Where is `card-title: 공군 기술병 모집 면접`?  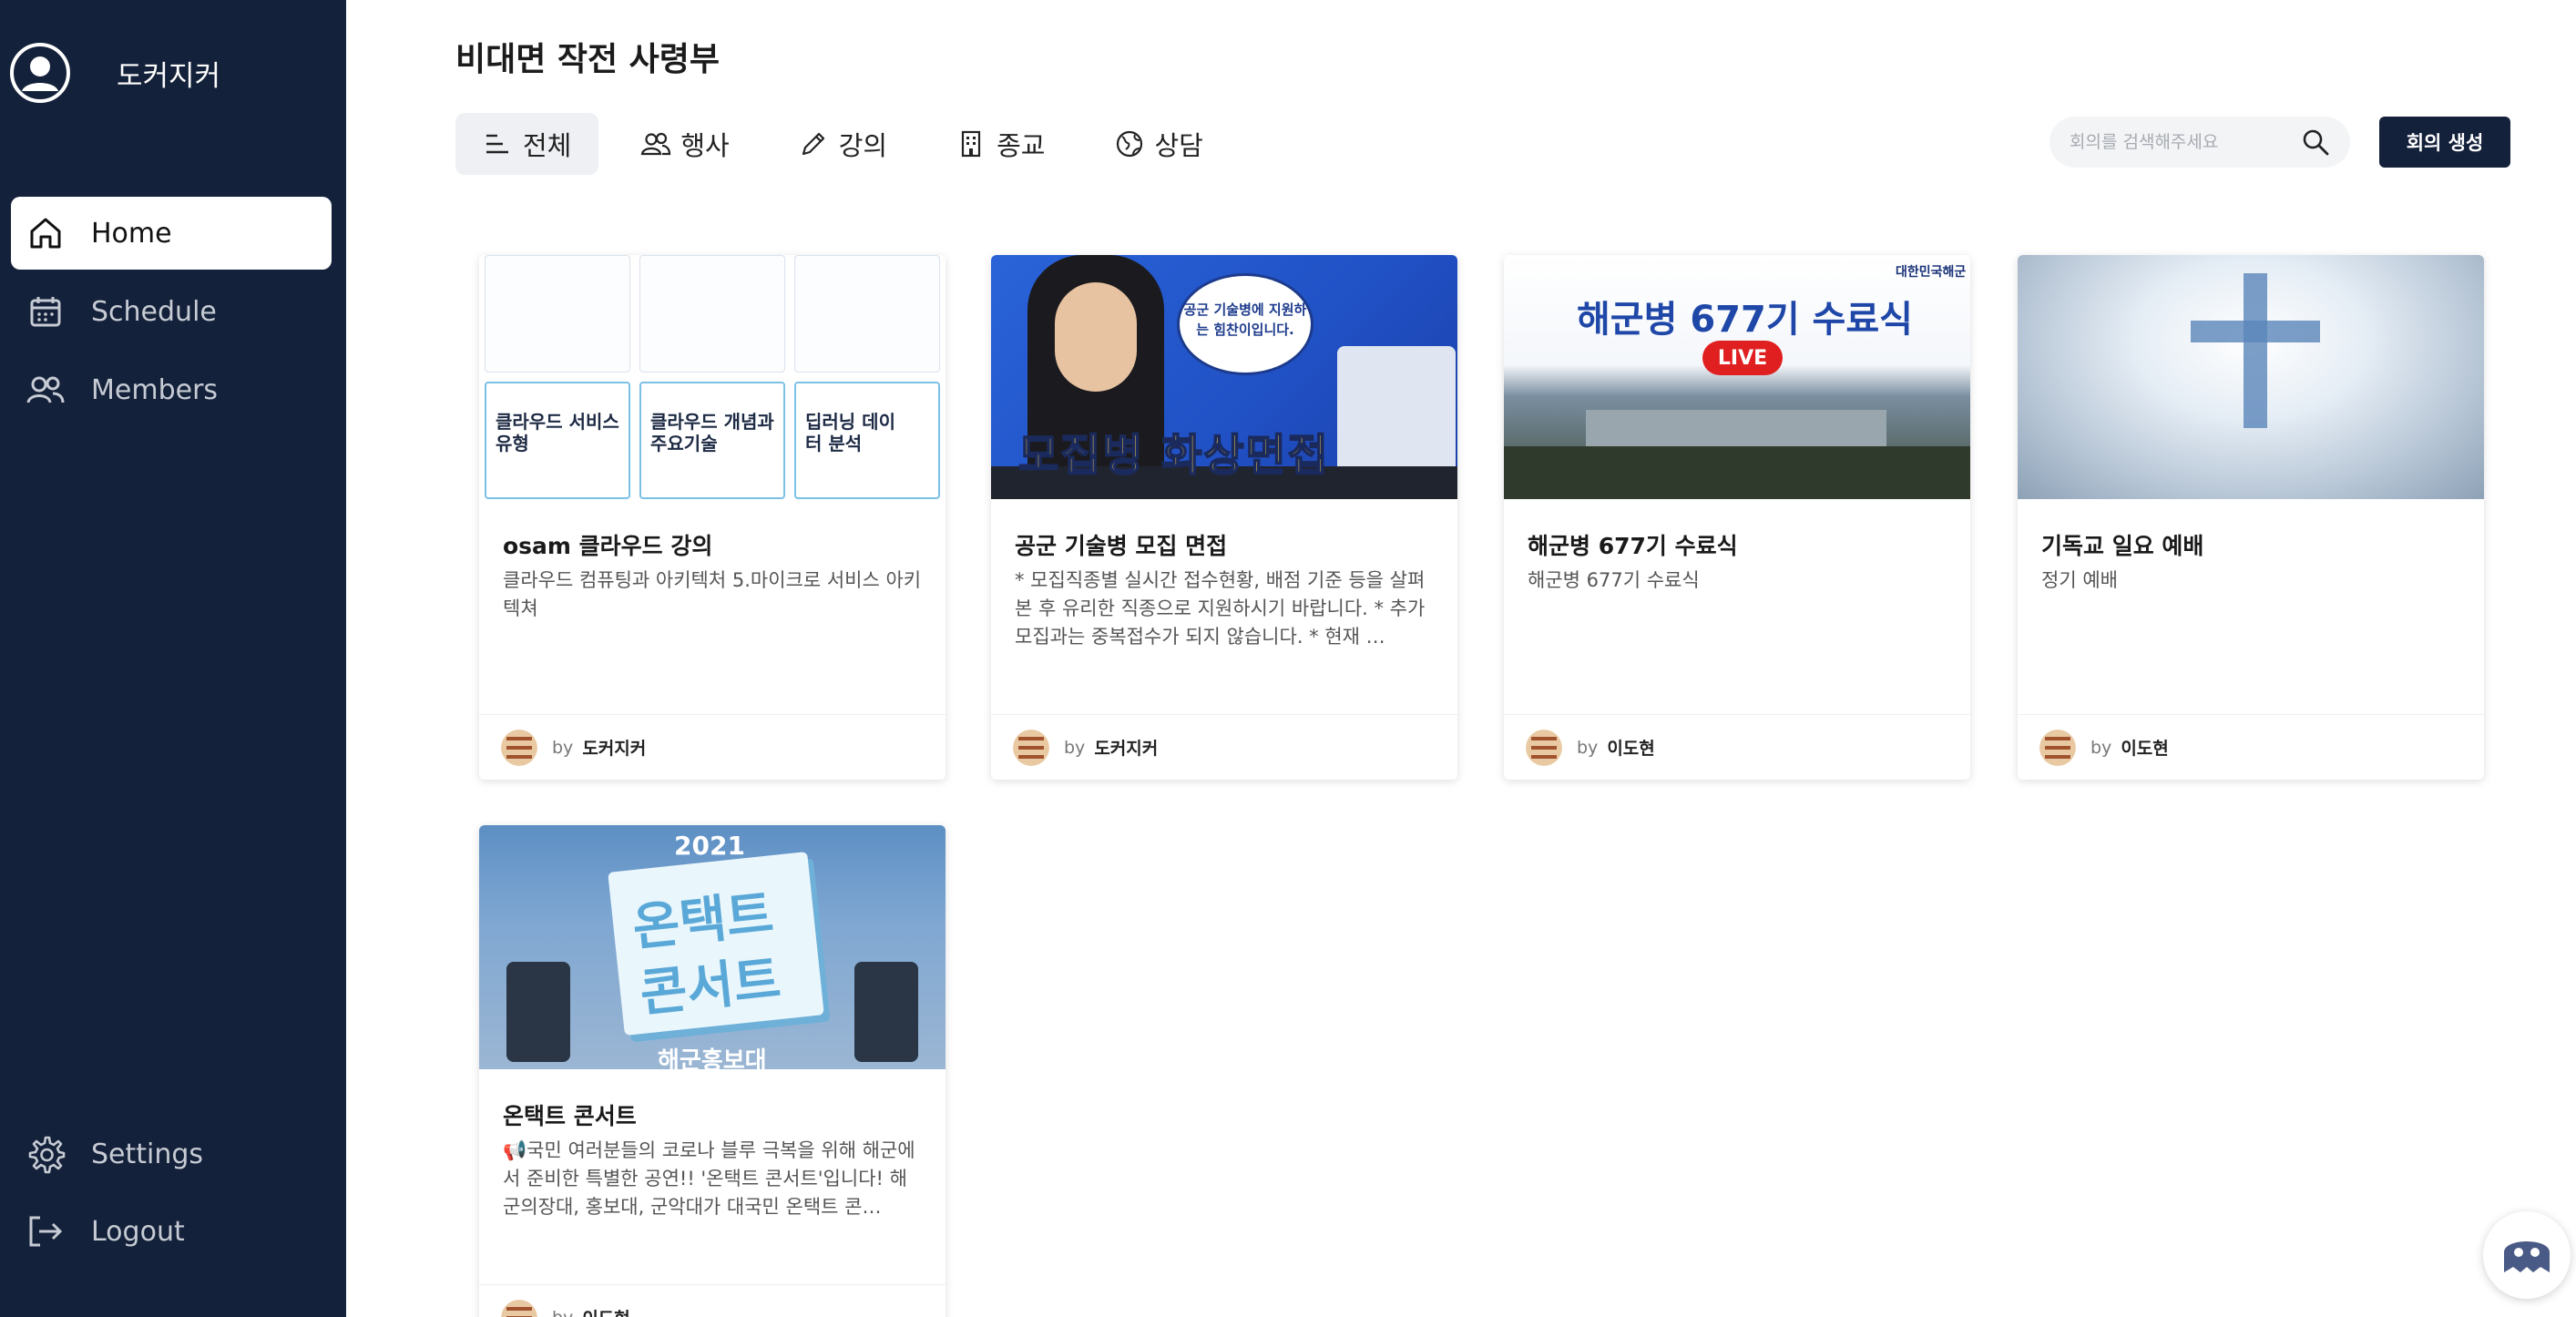
card-title: 공군 기술병 모집 면접 is located at coordinates (1121, 546).